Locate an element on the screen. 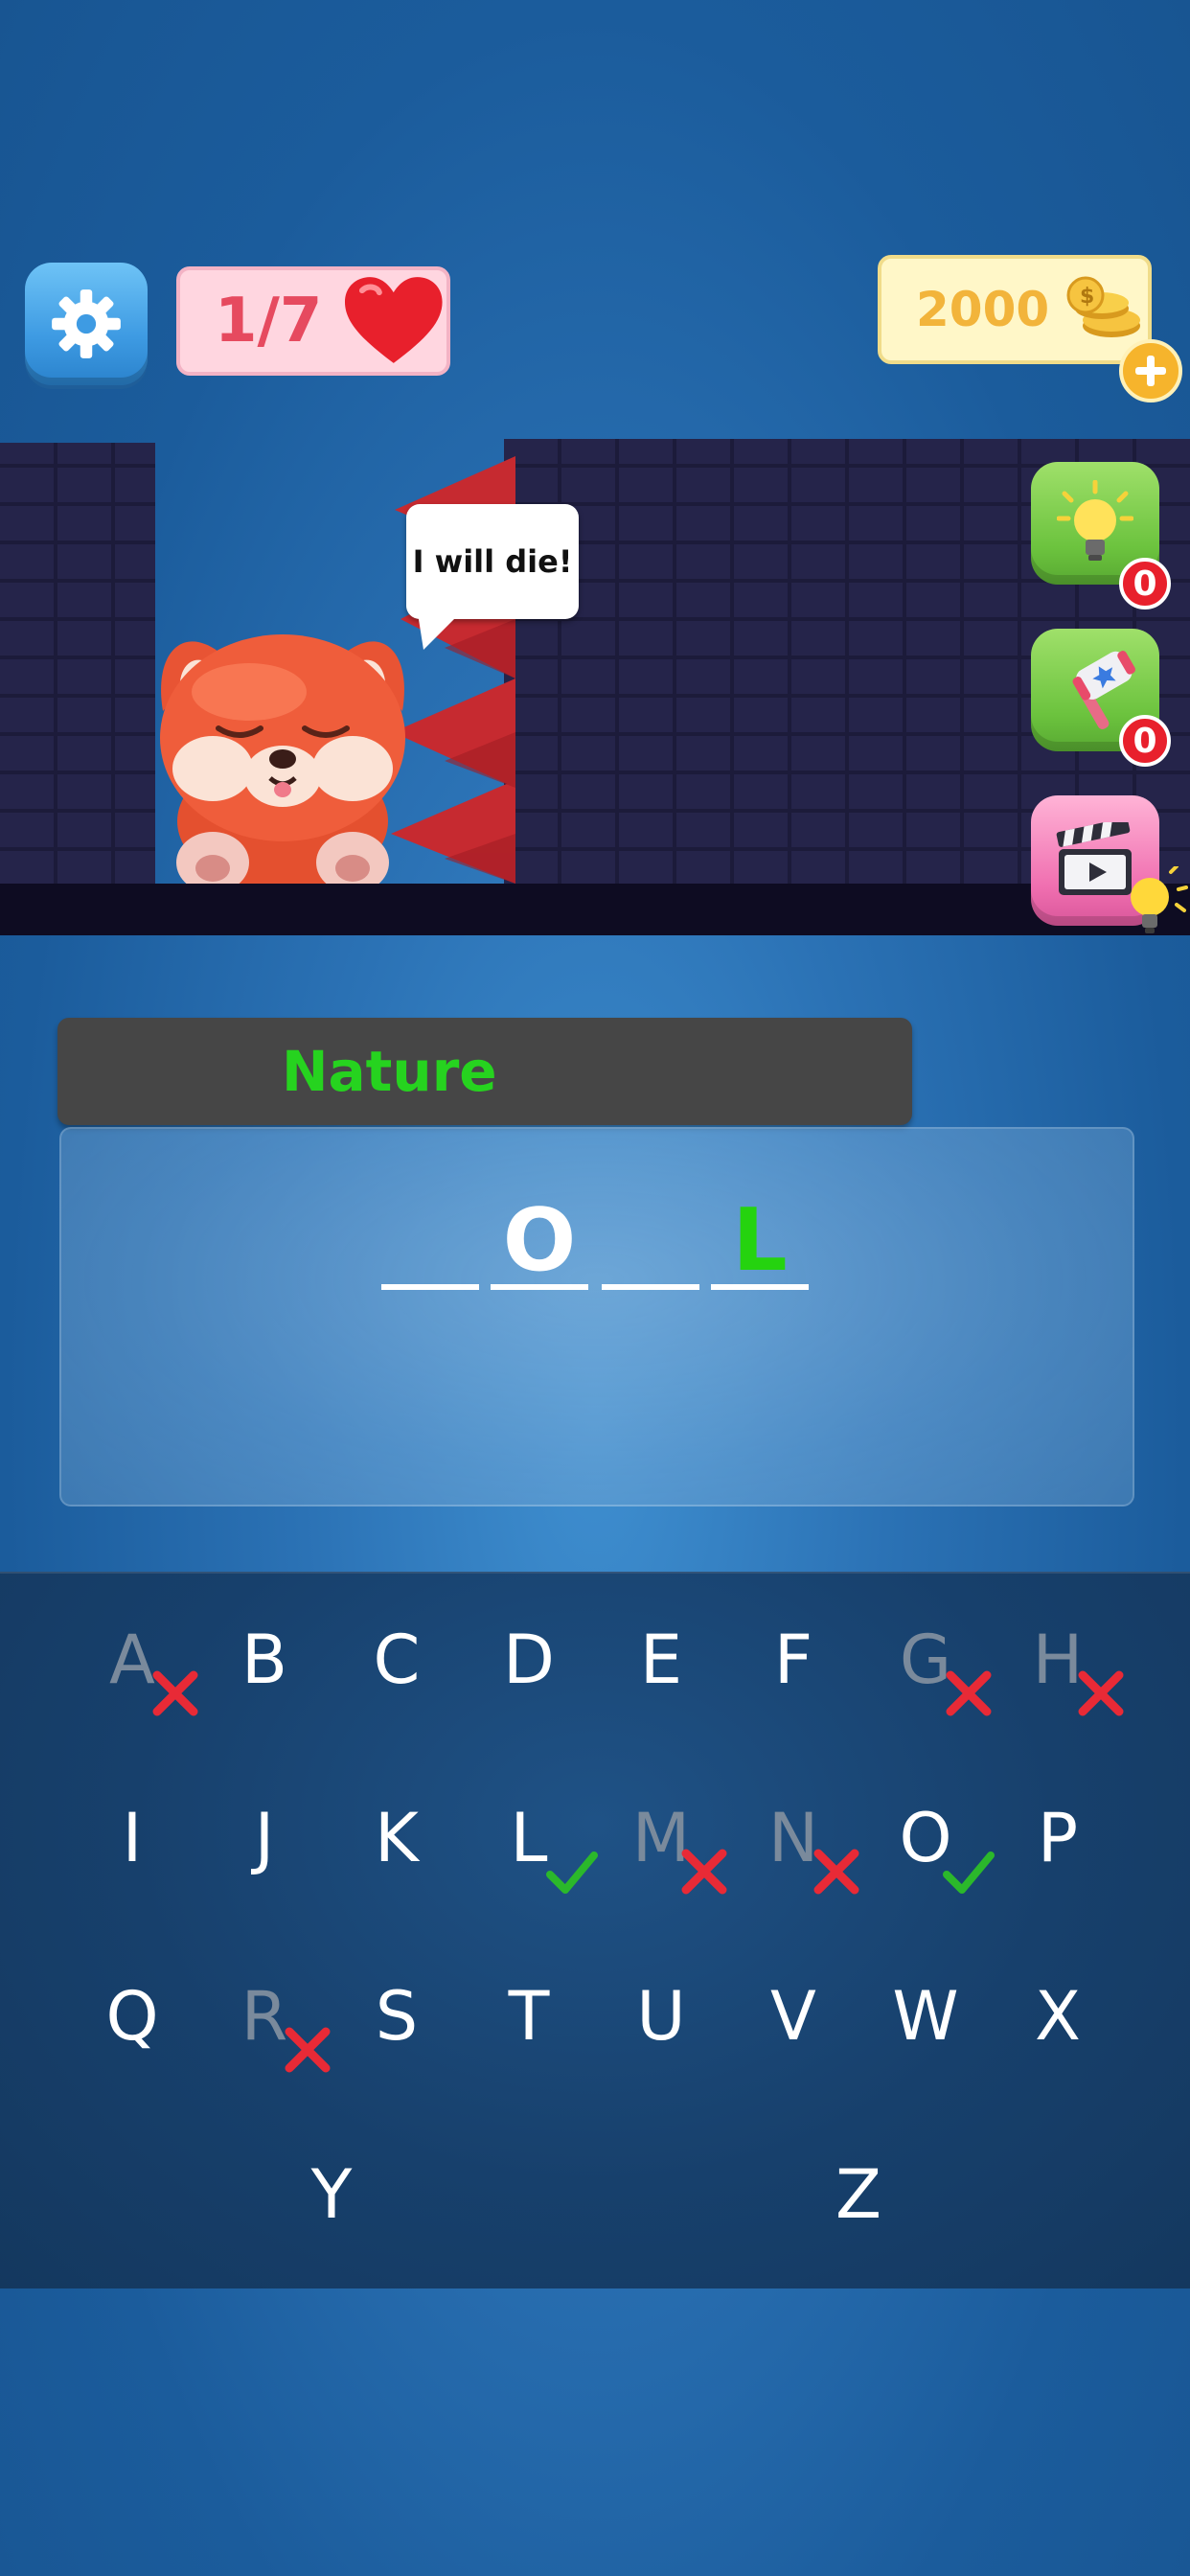  coins-counter: 2000 $ is located at coordinates (1015, 309).